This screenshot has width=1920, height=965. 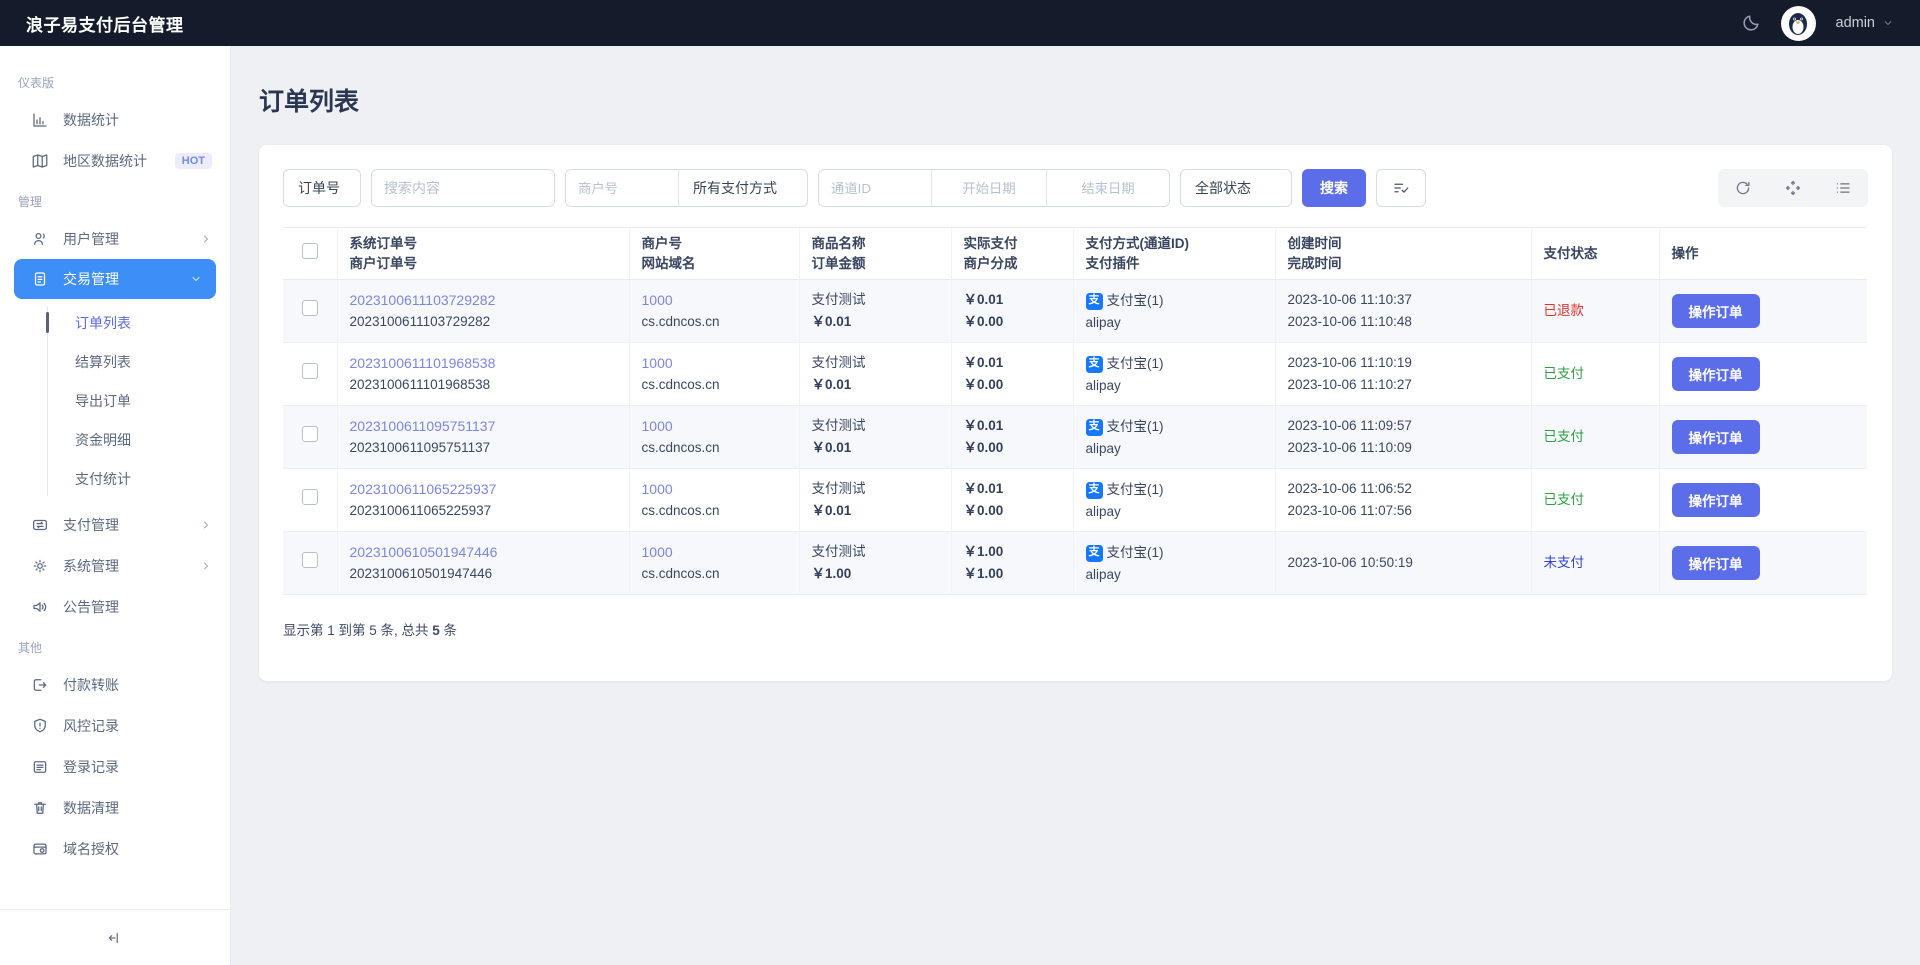 What do you see at coordinates (115, 848) in the screenshot?
I see `sidebar-item-domain-authorization: 域名授权` at bounding box center [115, 848].